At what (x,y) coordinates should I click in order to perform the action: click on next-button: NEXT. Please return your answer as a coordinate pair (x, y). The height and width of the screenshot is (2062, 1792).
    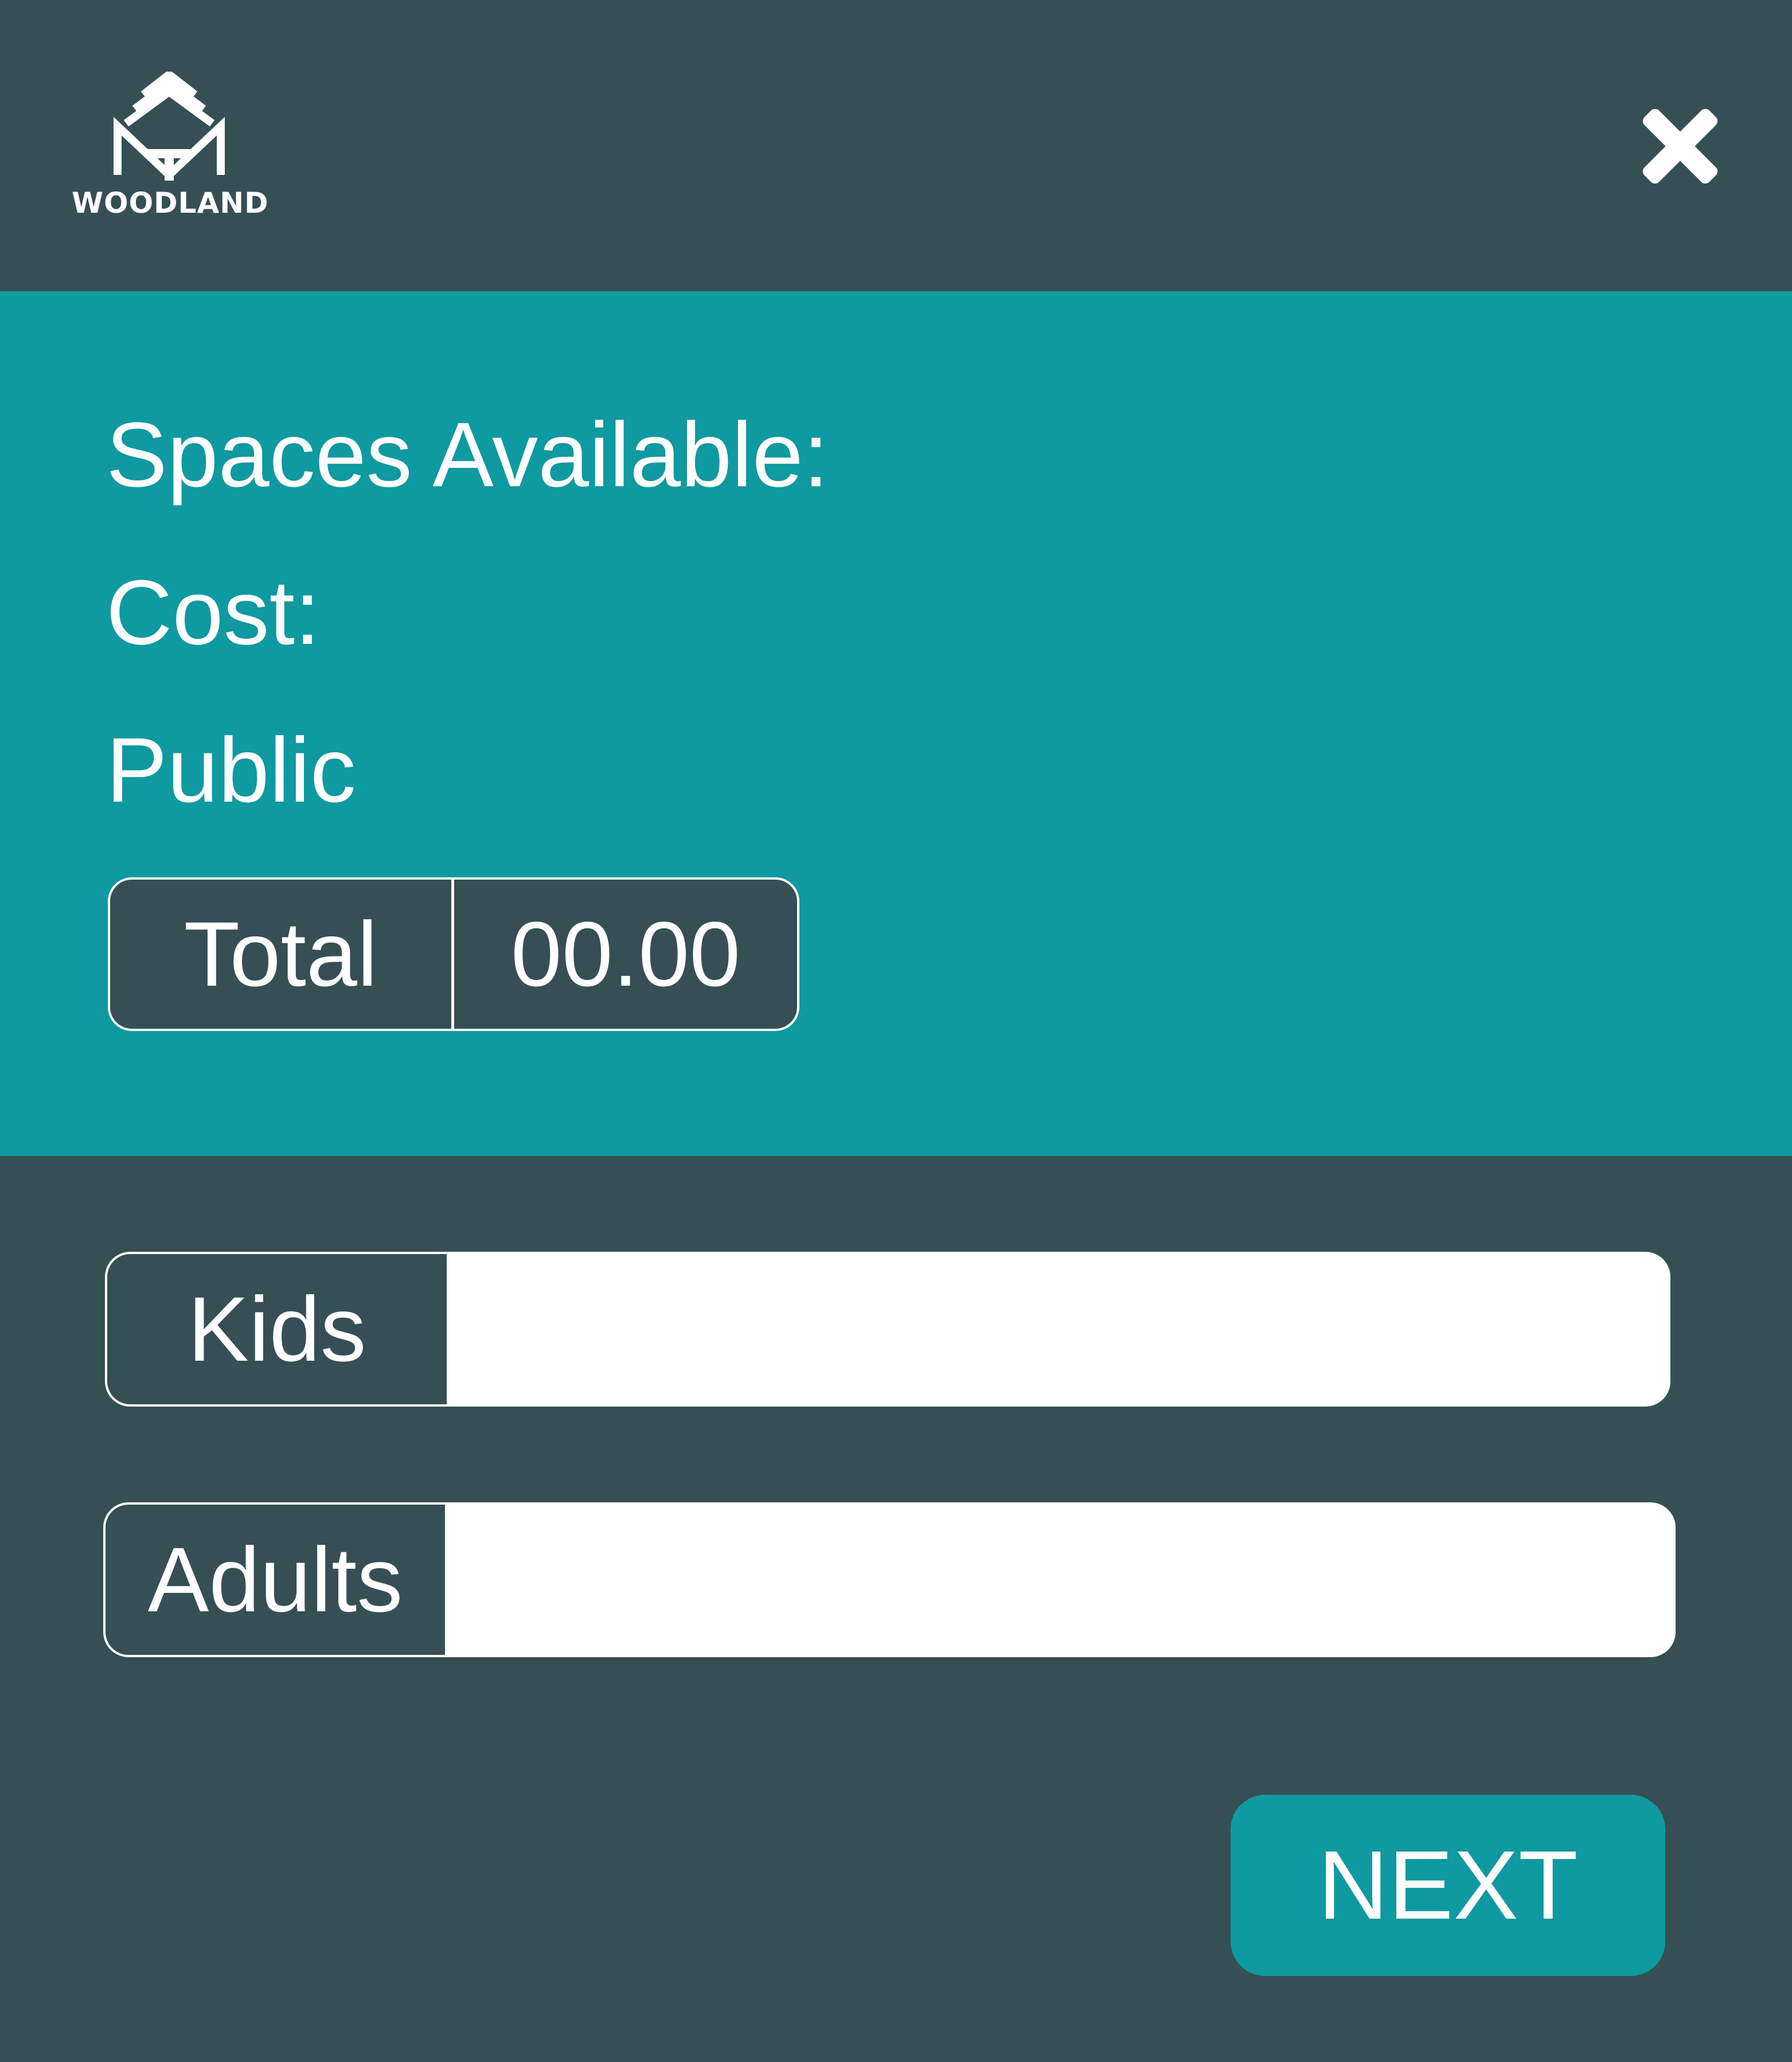
    Looking at the image, I should click on (1448, 1886).